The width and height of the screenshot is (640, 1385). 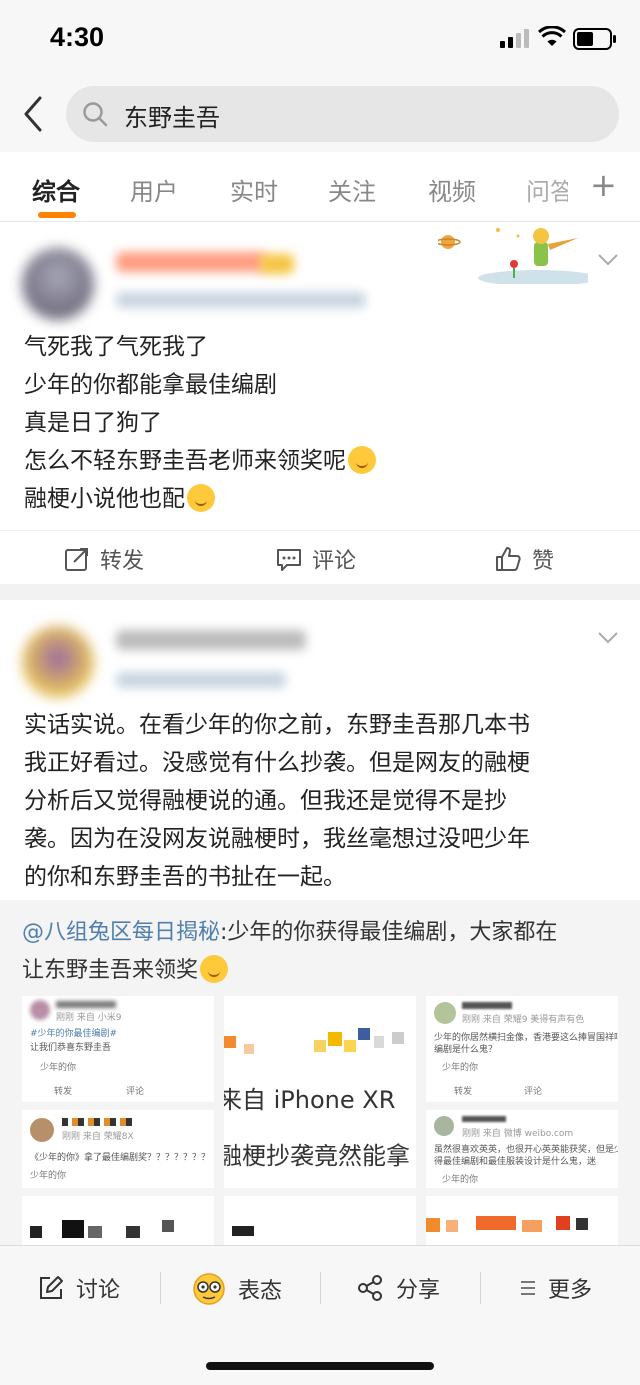 I want to click on tab-users: 用户, so click(x=154, y=189).